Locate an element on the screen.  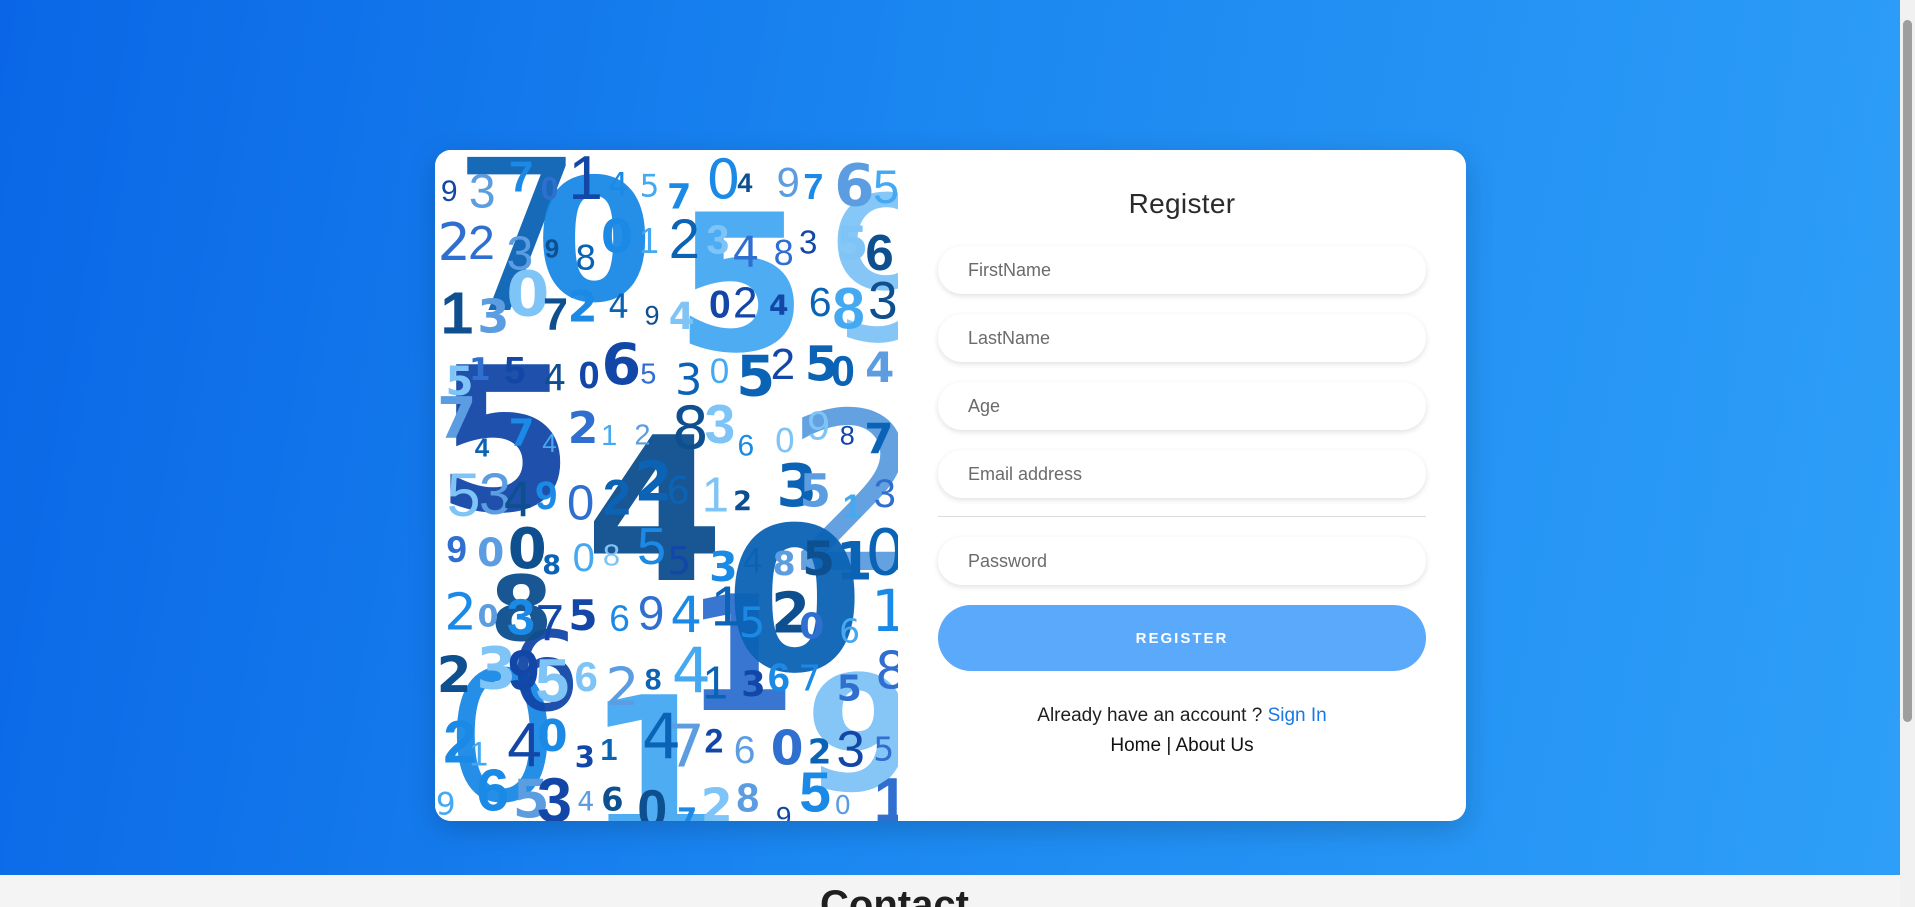
sign-in-link: Sign In is located at coordinates (1297, 715).